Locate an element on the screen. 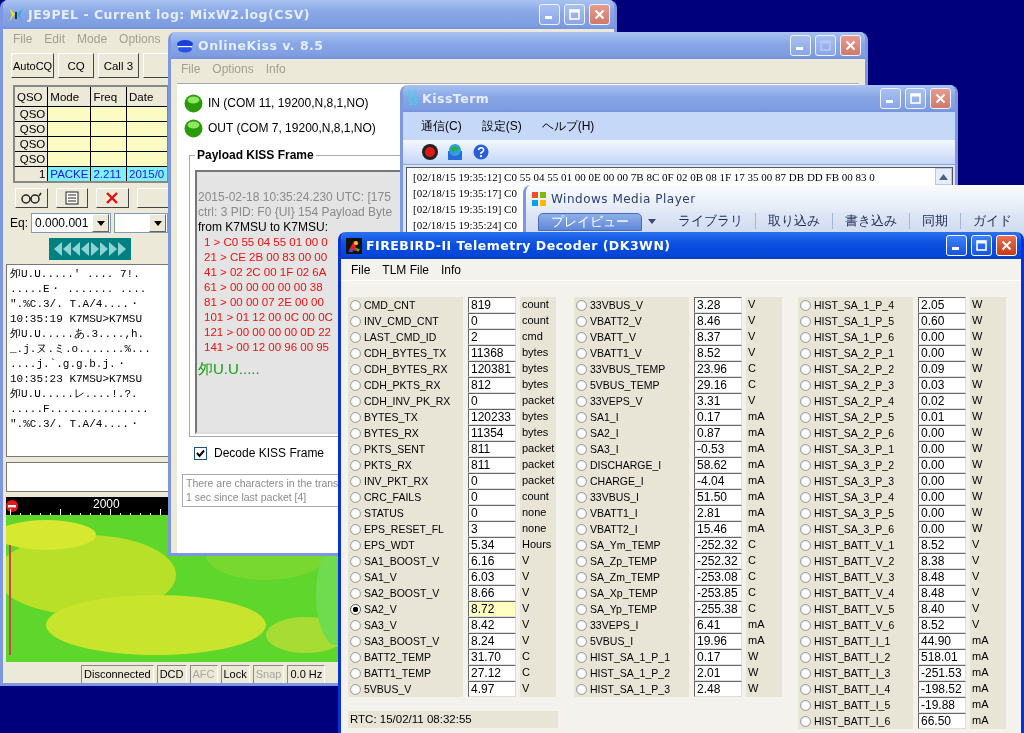 This screenshot has width=1024, height=733. value-field: -198.52 is located at coordinates (942, 689).